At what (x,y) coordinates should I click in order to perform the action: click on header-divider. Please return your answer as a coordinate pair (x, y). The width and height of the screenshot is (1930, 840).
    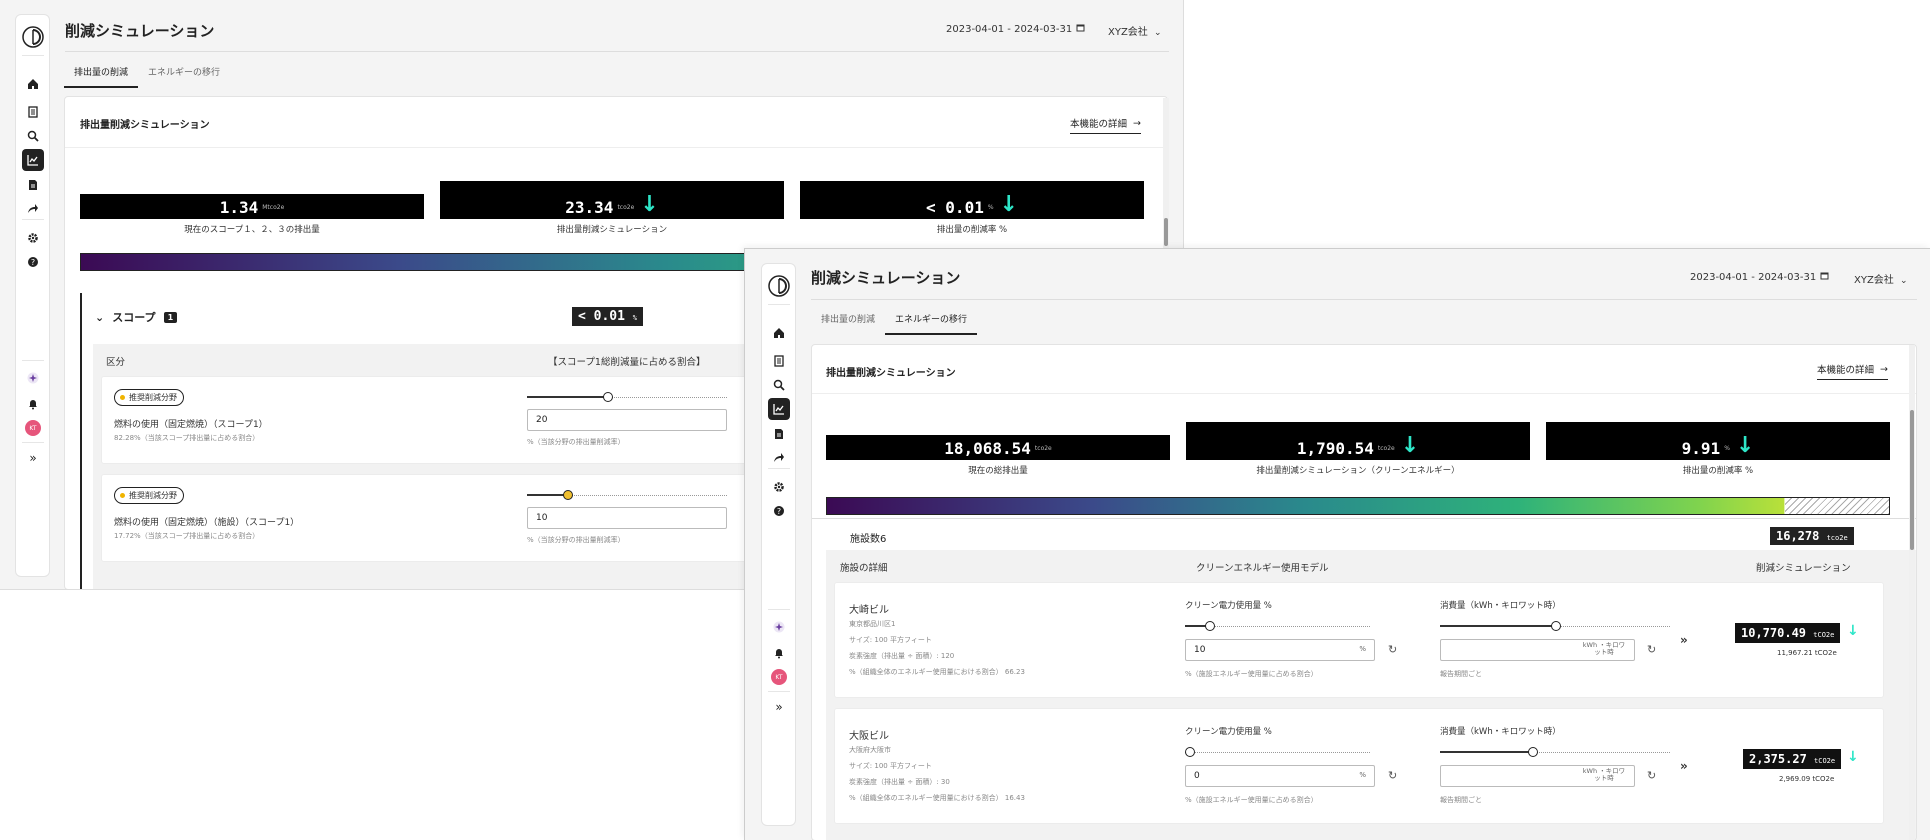
    Looking at the image, I should click on (1364, 299).